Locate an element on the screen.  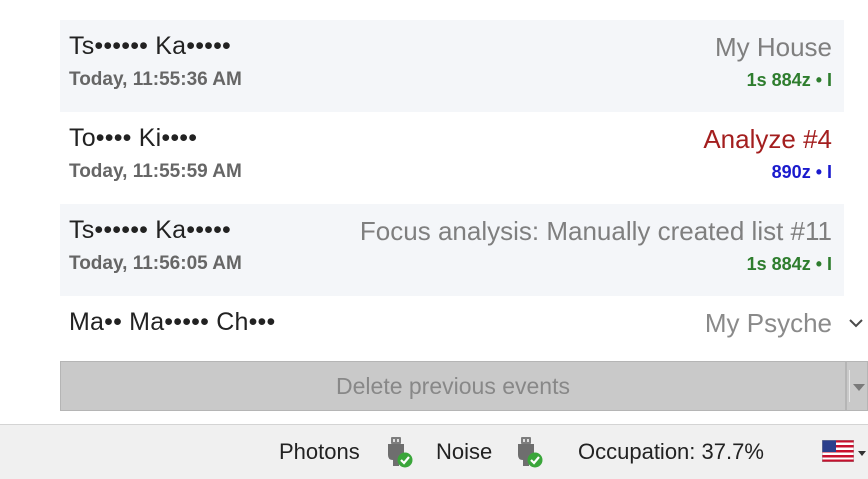
event-meta: 890z • I is located at coordinates (801, 172).